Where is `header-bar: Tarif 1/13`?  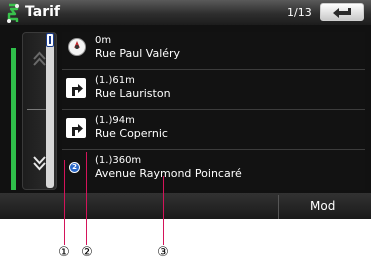
header-bar: Tarif 1/13 is located at coordinates (185, 12).